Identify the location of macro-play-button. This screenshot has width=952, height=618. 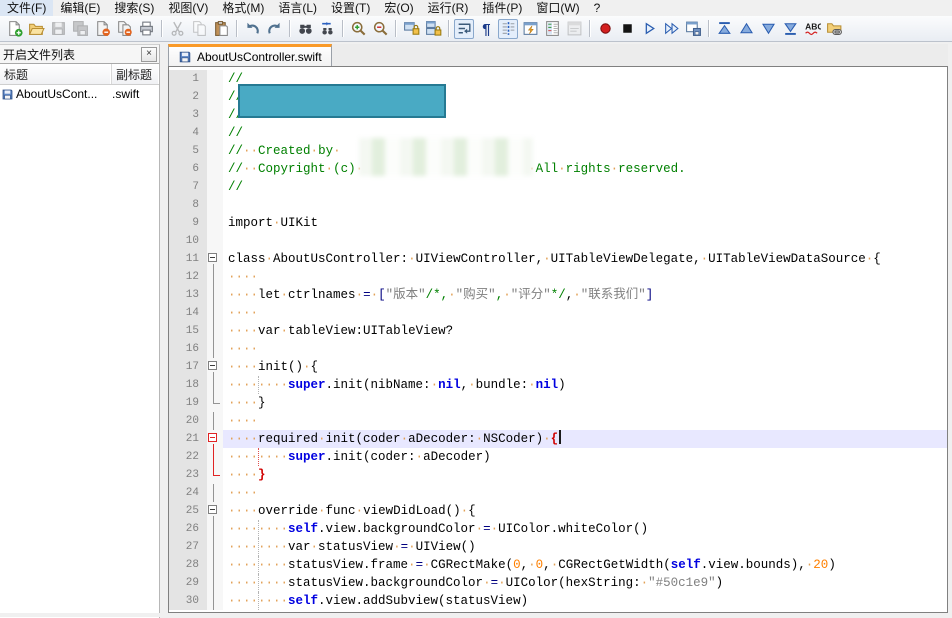
(649, 29).